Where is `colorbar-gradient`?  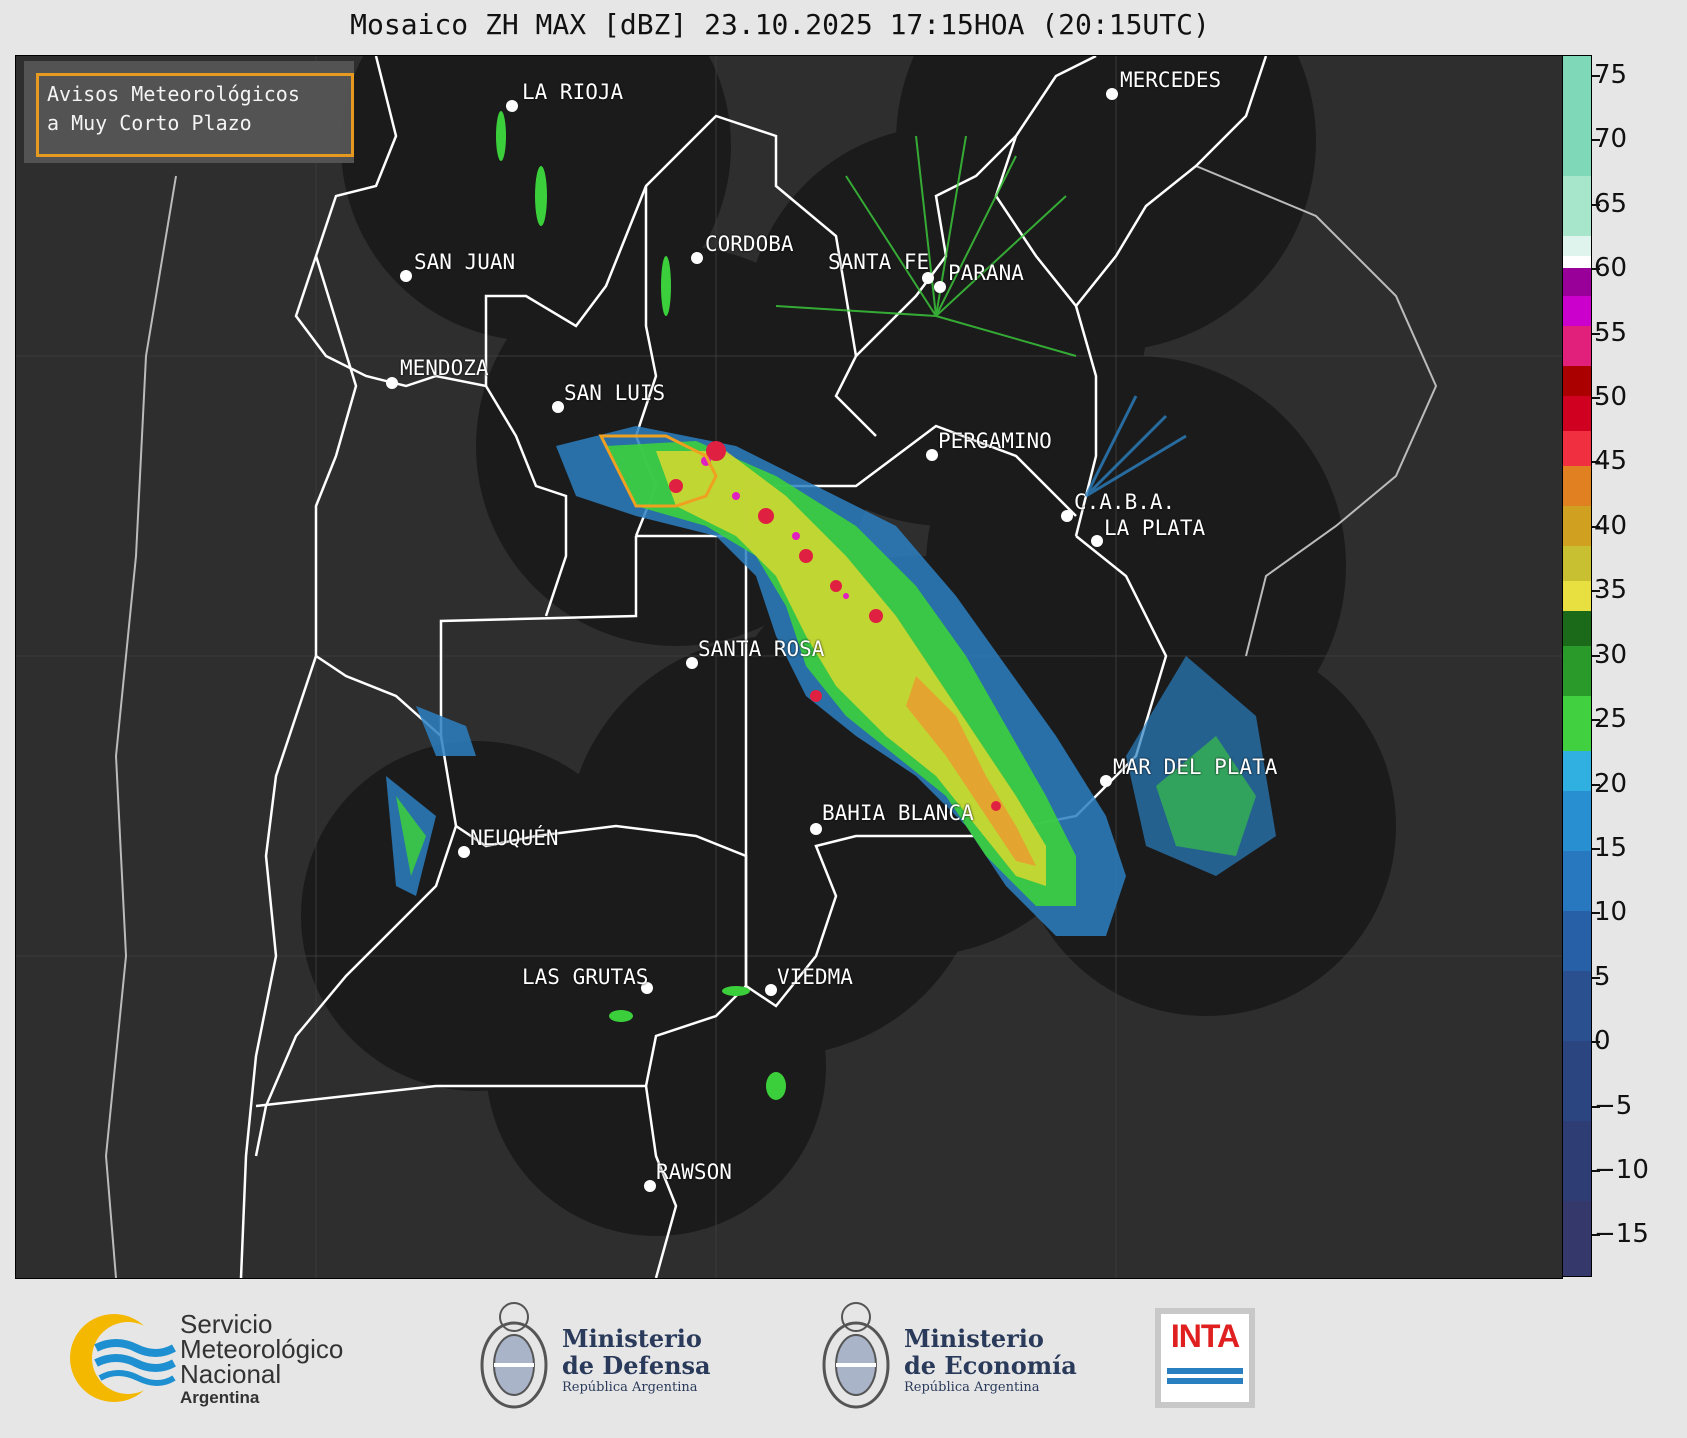
colorbar-gradient is located at coordinates (1577, 666).